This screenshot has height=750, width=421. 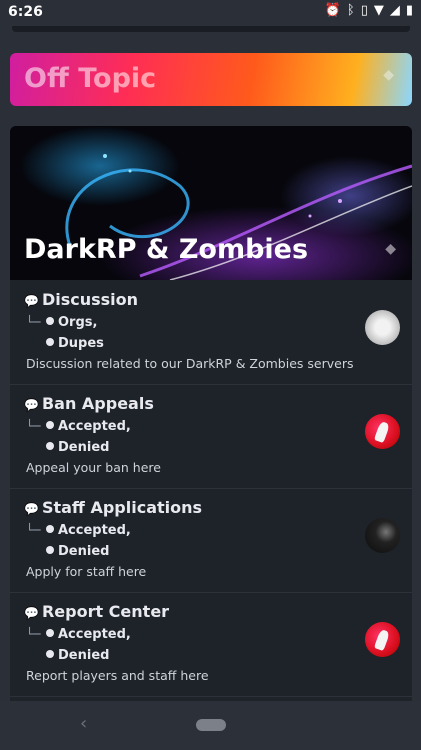 What do you see at coordinates (122, 507) in the screenshot?
I see `forum-name: Staff Applications` at bounding box center [122, 507].